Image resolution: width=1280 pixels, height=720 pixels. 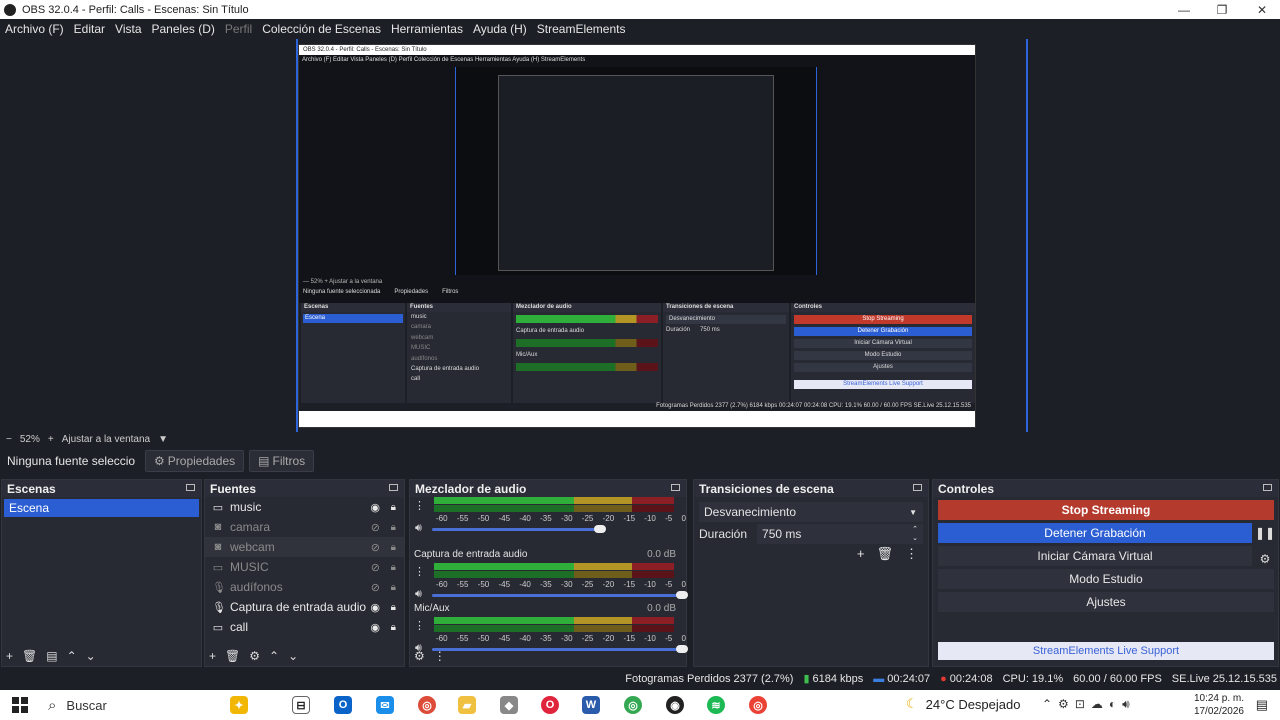 I want to click on virtual-camera-button: Iniciar Cámara Virtual, so click(x=1095, y=556).